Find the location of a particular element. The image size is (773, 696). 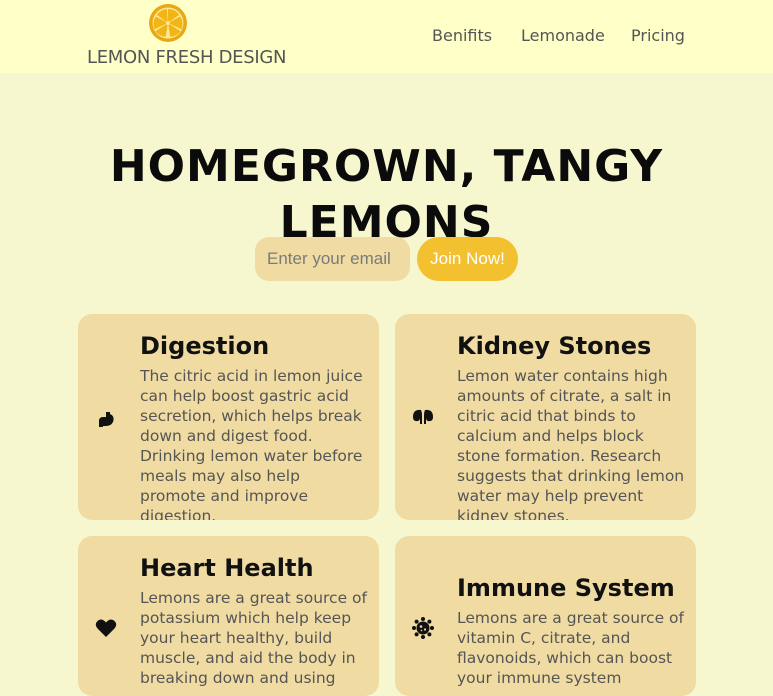

card-title: Immune System is located at coordinates (566, 588).